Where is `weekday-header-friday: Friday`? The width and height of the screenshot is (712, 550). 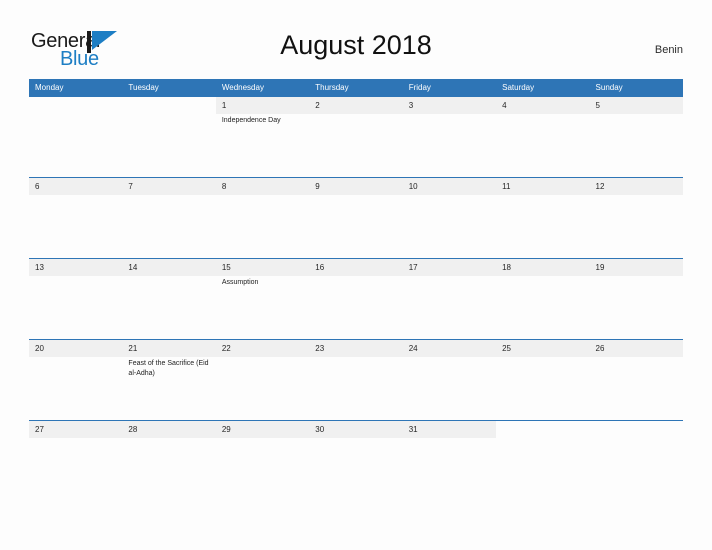
weekday-header-friday: Friday is located at coordinates (419, 87).